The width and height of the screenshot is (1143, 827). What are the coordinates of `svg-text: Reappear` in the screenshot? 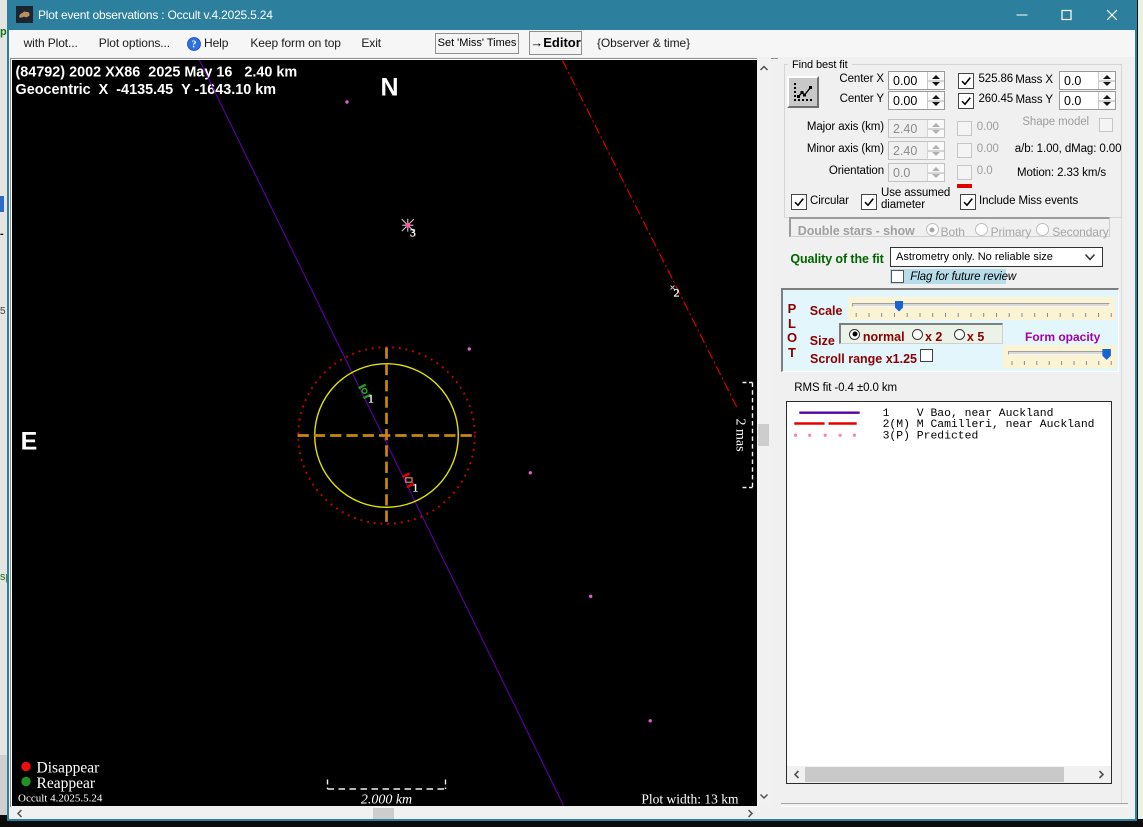 It's located at (65, 783).